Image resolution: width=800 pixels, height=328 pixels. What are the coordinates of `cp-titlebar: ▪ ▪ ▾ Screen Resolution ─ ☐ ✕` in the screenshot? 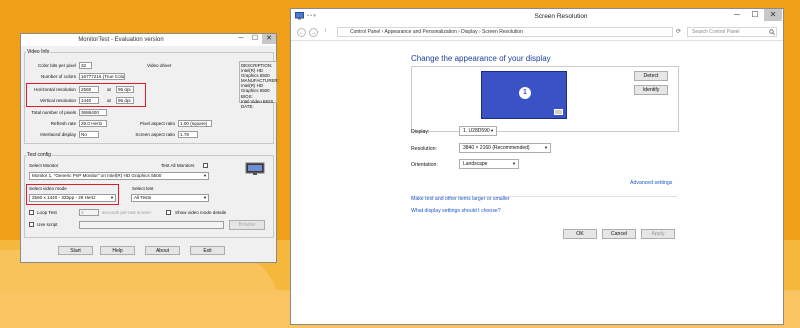 It's located at (537, 17).